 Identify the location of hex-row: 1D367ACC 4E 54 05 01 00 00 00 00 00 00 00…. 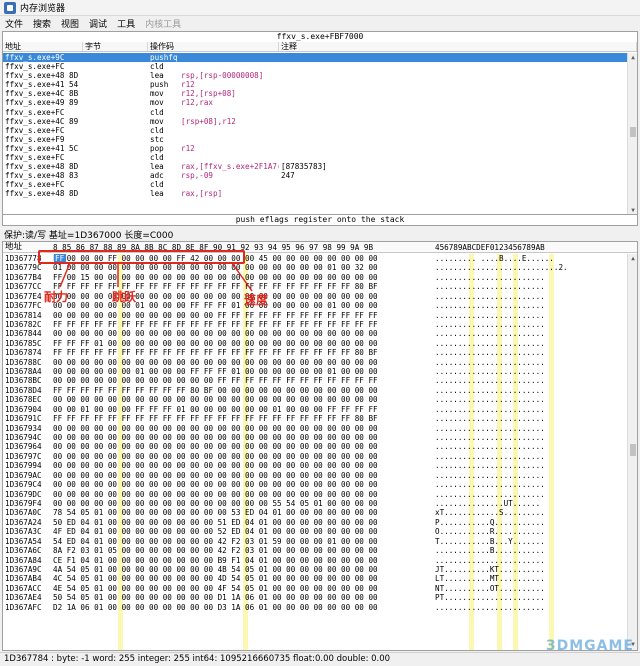
(315, 588).